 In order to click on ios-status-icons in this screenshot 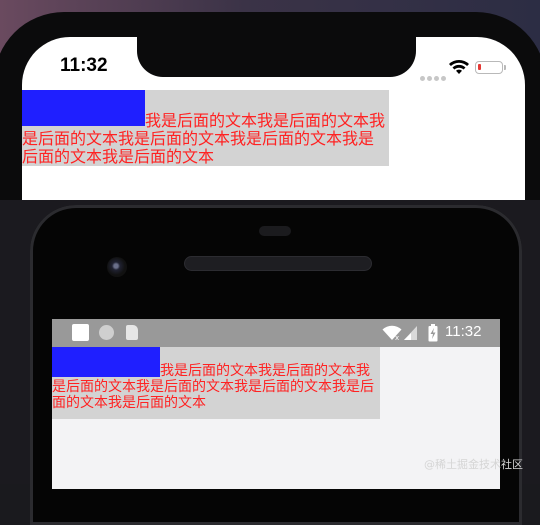, I will do `click(465, 69)`.